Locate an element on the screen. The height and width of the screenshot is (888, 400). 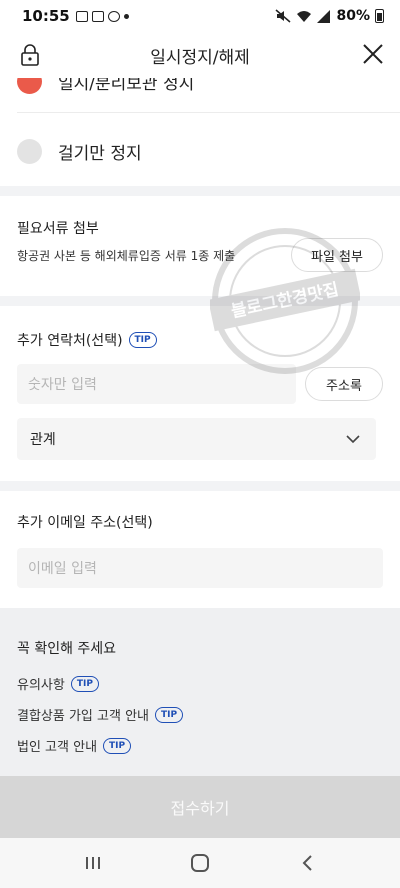
documents-title: 필요서류 첨부 is located at coordinates (58, 228).